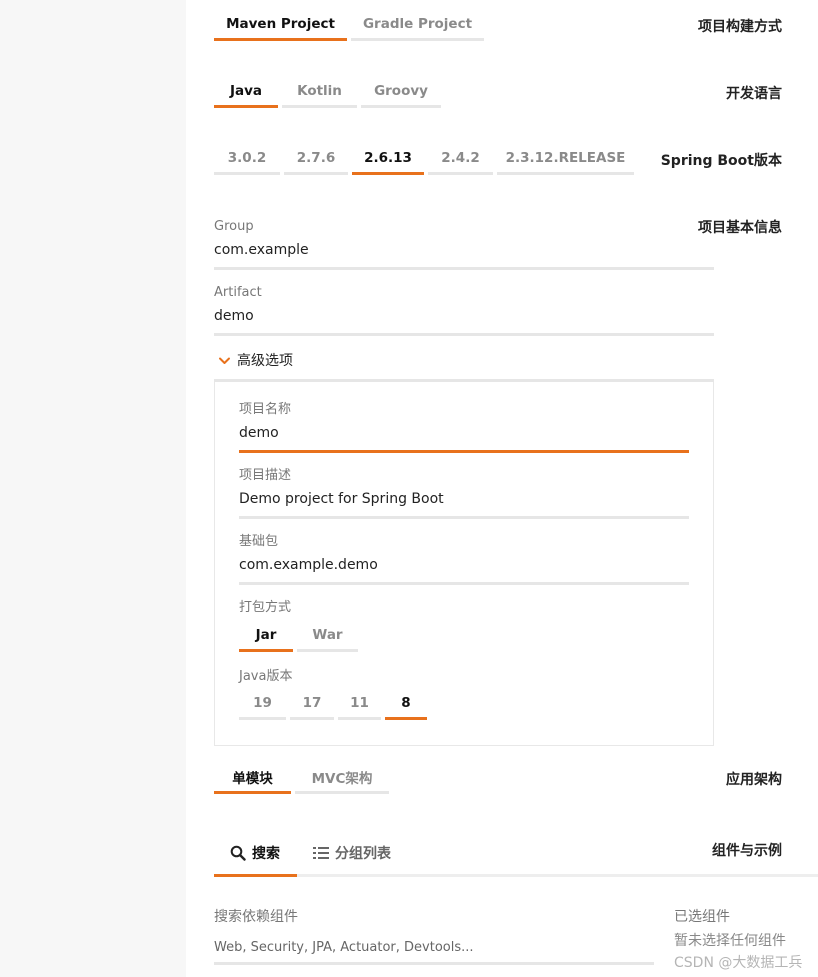  I want to click on option-single-module: 单模块, so click(252, 778).